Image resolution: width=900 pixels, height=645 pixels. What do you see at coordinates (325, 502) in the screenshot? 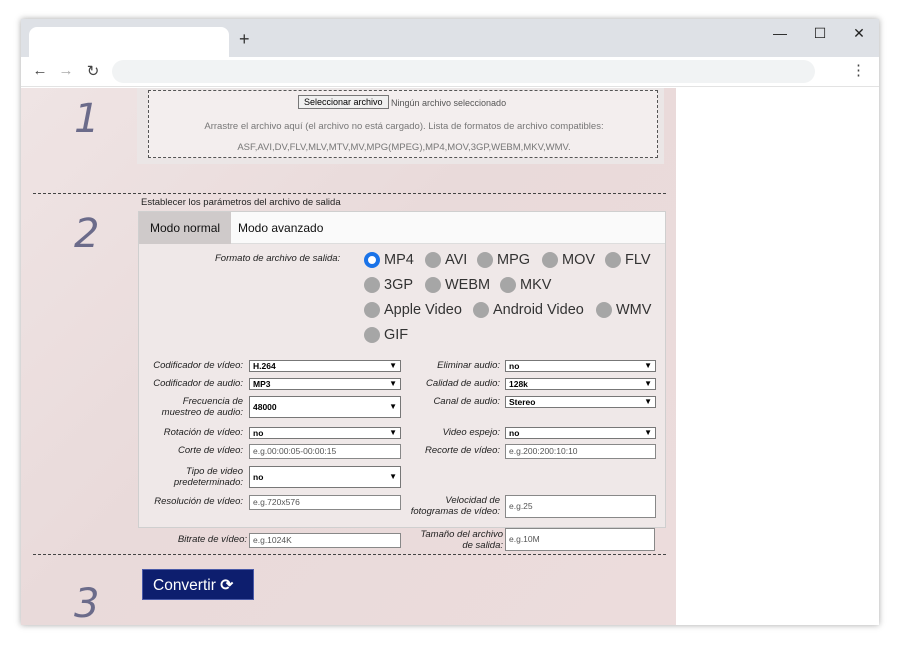
I see `resolution-input: e.g.720x576` at bounding box center [325, 502].